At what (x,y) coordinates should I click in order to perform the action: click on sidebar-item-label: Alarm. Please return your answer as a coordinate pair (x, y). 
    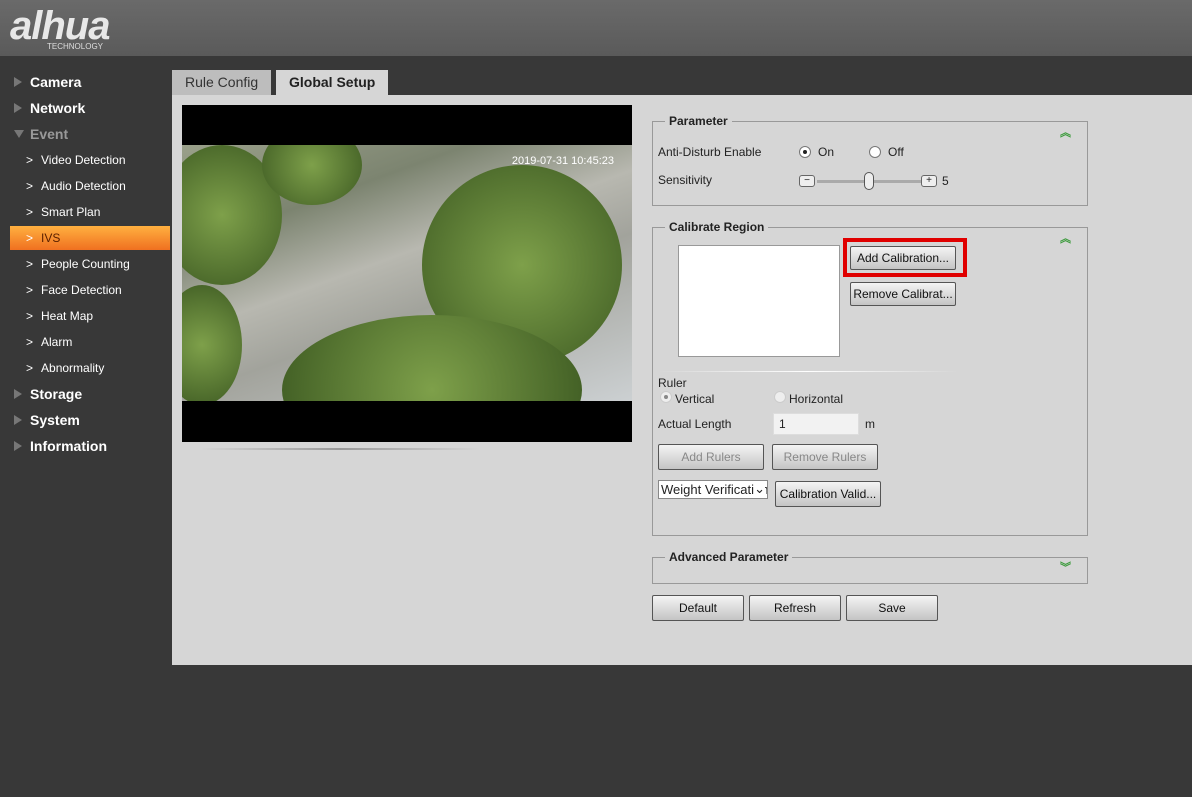
    Looking at the image, I should click on (57, 342).